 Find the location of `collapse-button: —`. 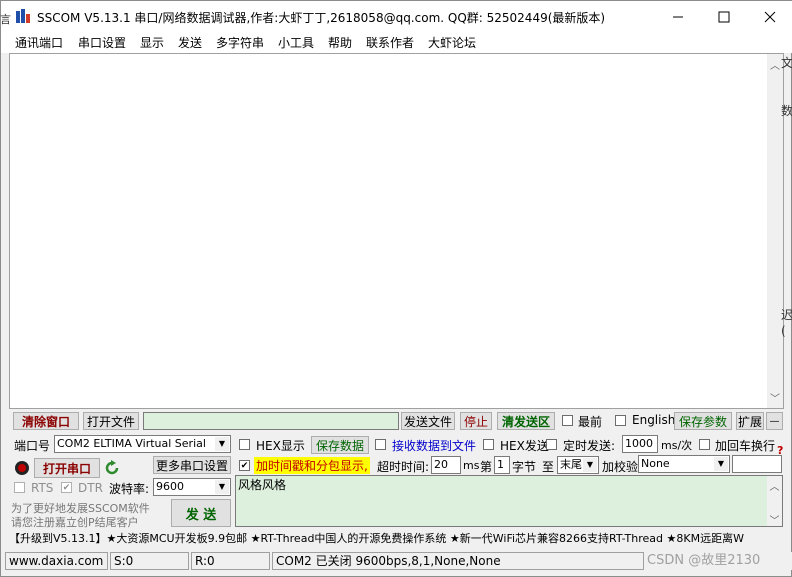

collapse-button: — is located at coordinates (774, 421).